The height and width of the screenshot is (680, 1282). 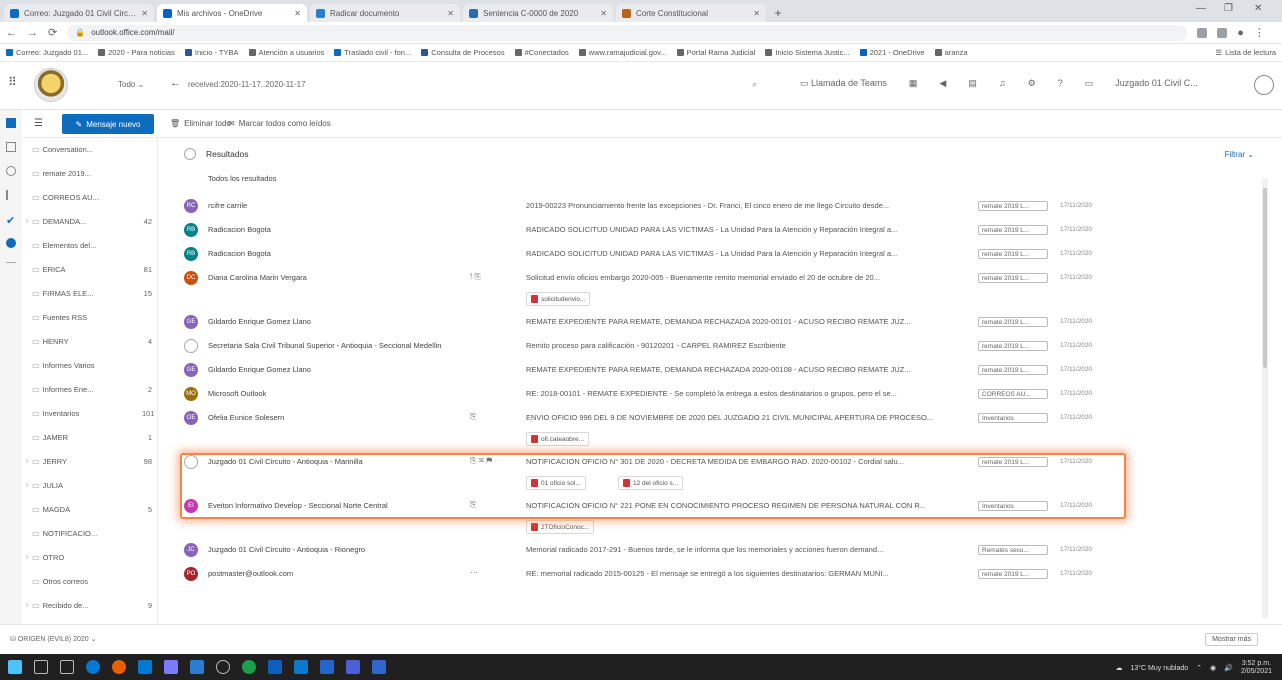 What do you see at coordinates (1265, 278) in the screenshot?
I see `scrollbar-thumb` at bounding box center [1265, 278].